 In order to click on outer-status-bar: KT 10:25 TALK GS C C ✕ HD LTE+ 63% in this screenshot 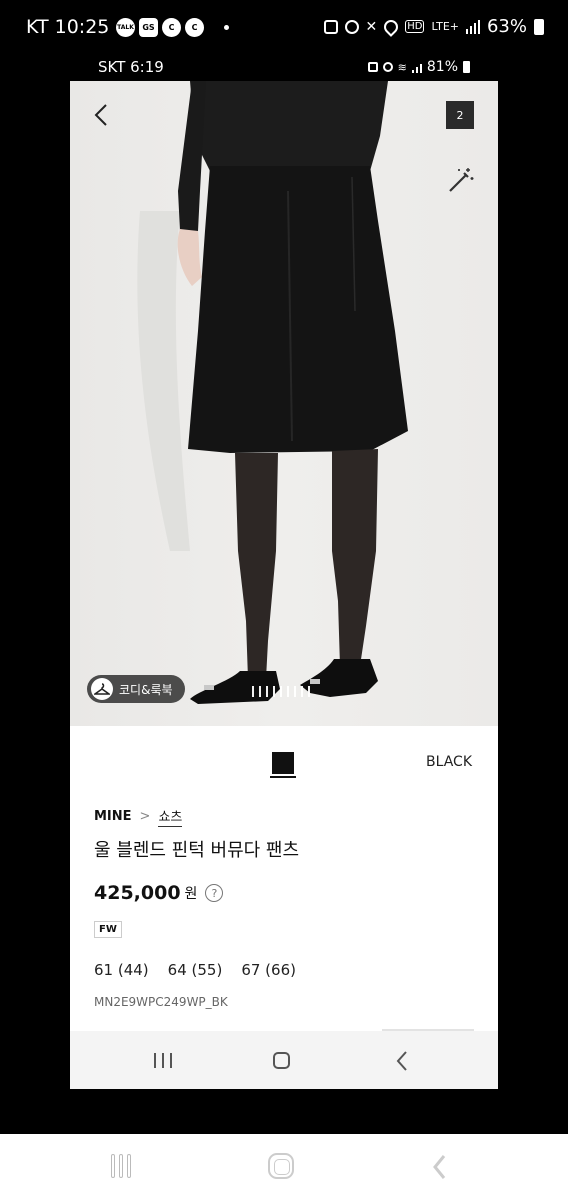, I will do `click(284, 28)`.